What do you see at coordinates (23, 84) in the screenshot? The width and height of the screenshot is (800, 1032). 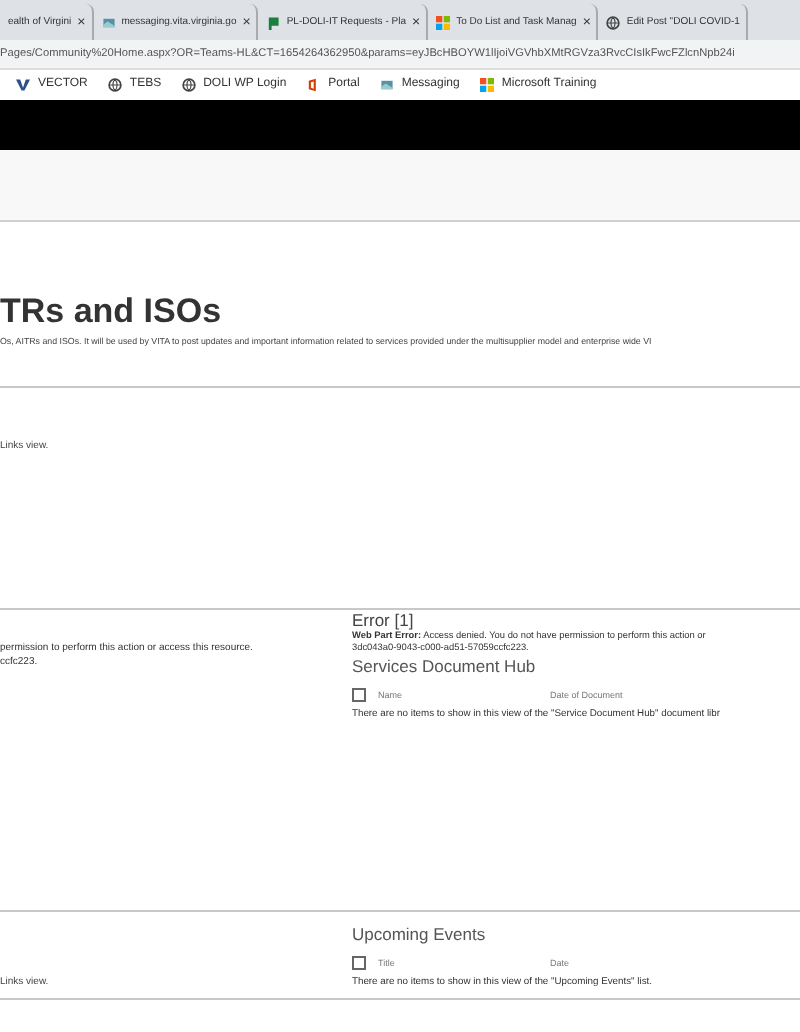 I see `v-logo-icon` at bounding box center [23, 84].